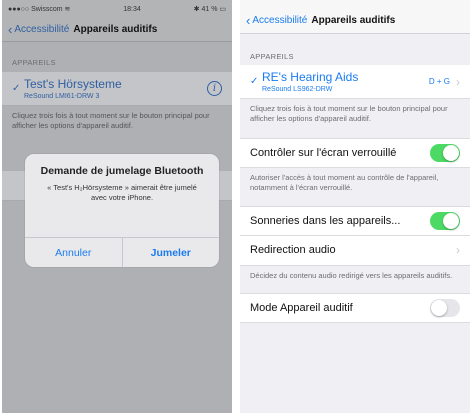 The image size is (471, 413). What do you see at coordinates (297, 89) in the screenshot?
I see `device-model: ReSound LS962-DRW` at bounding box center [297, 89].